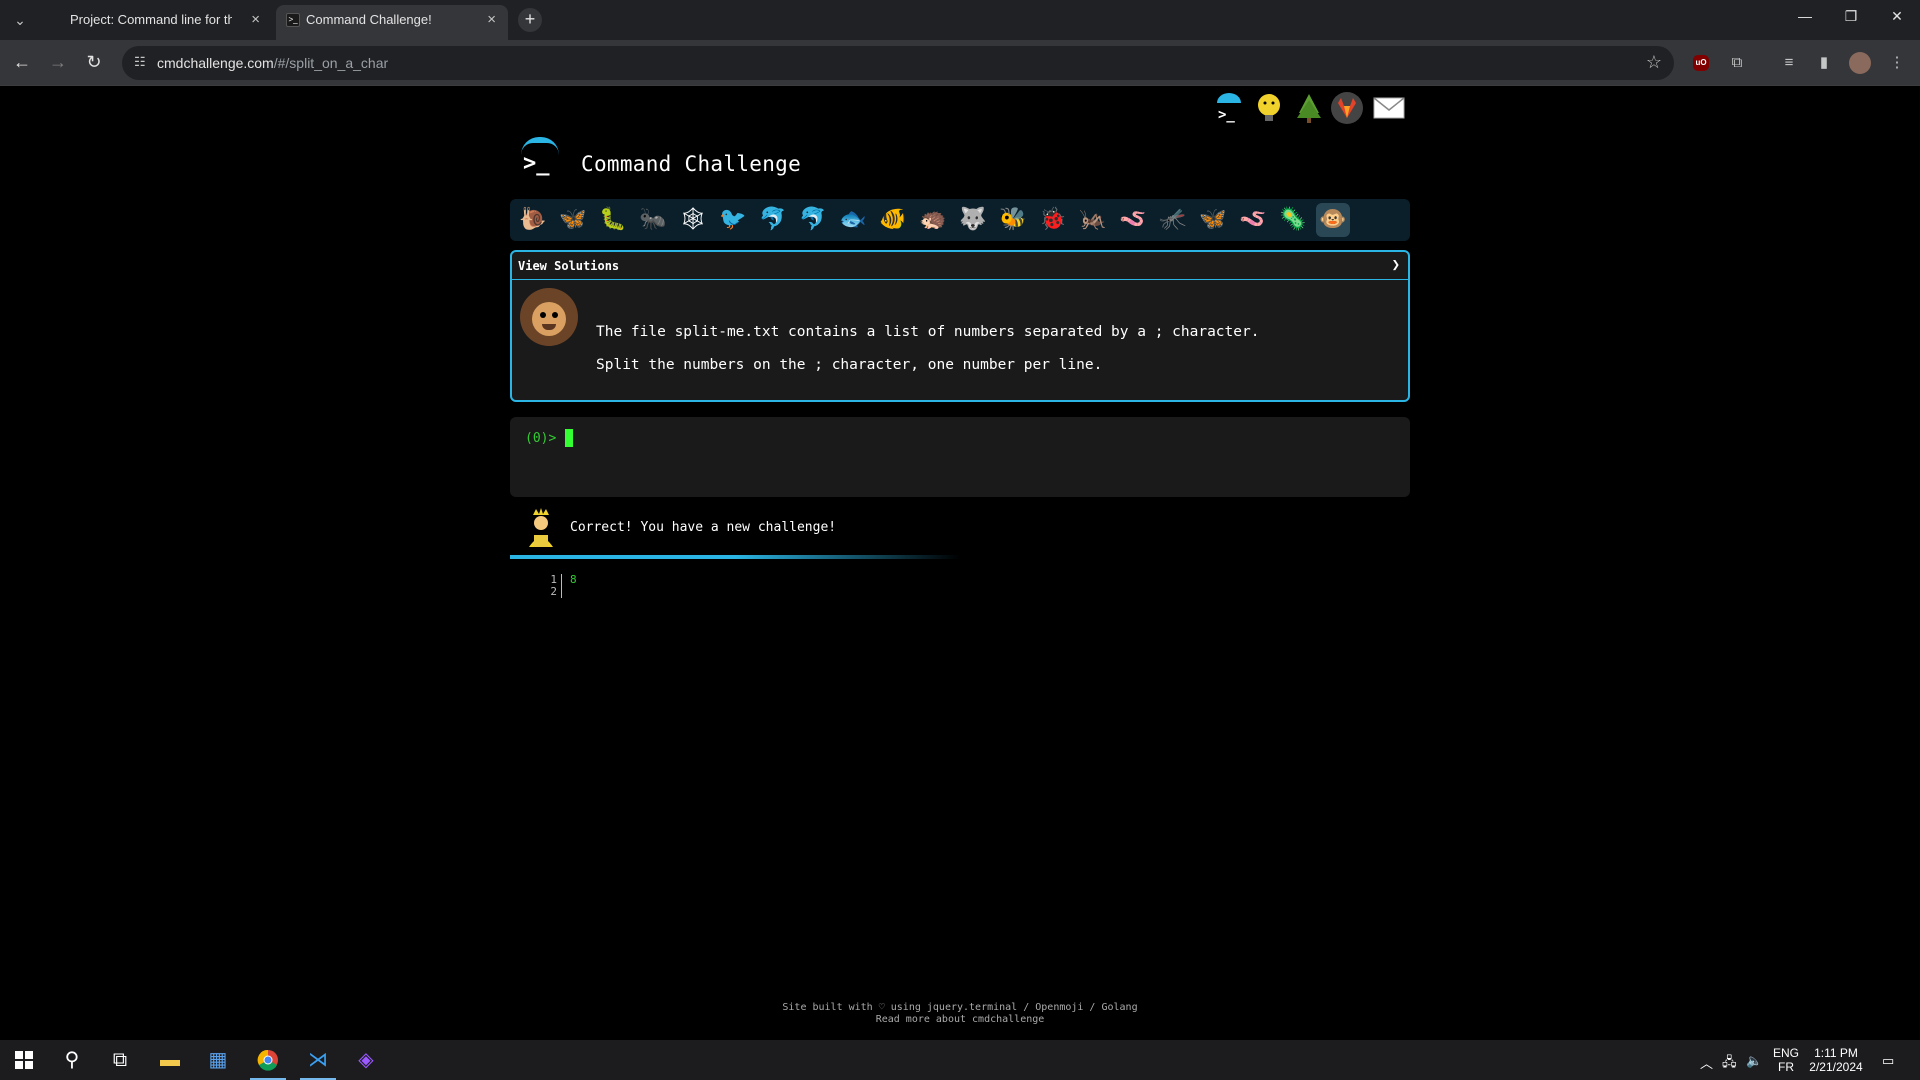 This screenshot has height=1080, width=1920. What do you see at coordinates (369, 19) in the screenshot?
I see `tab-title: Command Challenge!` at bounding box center [369, 19].